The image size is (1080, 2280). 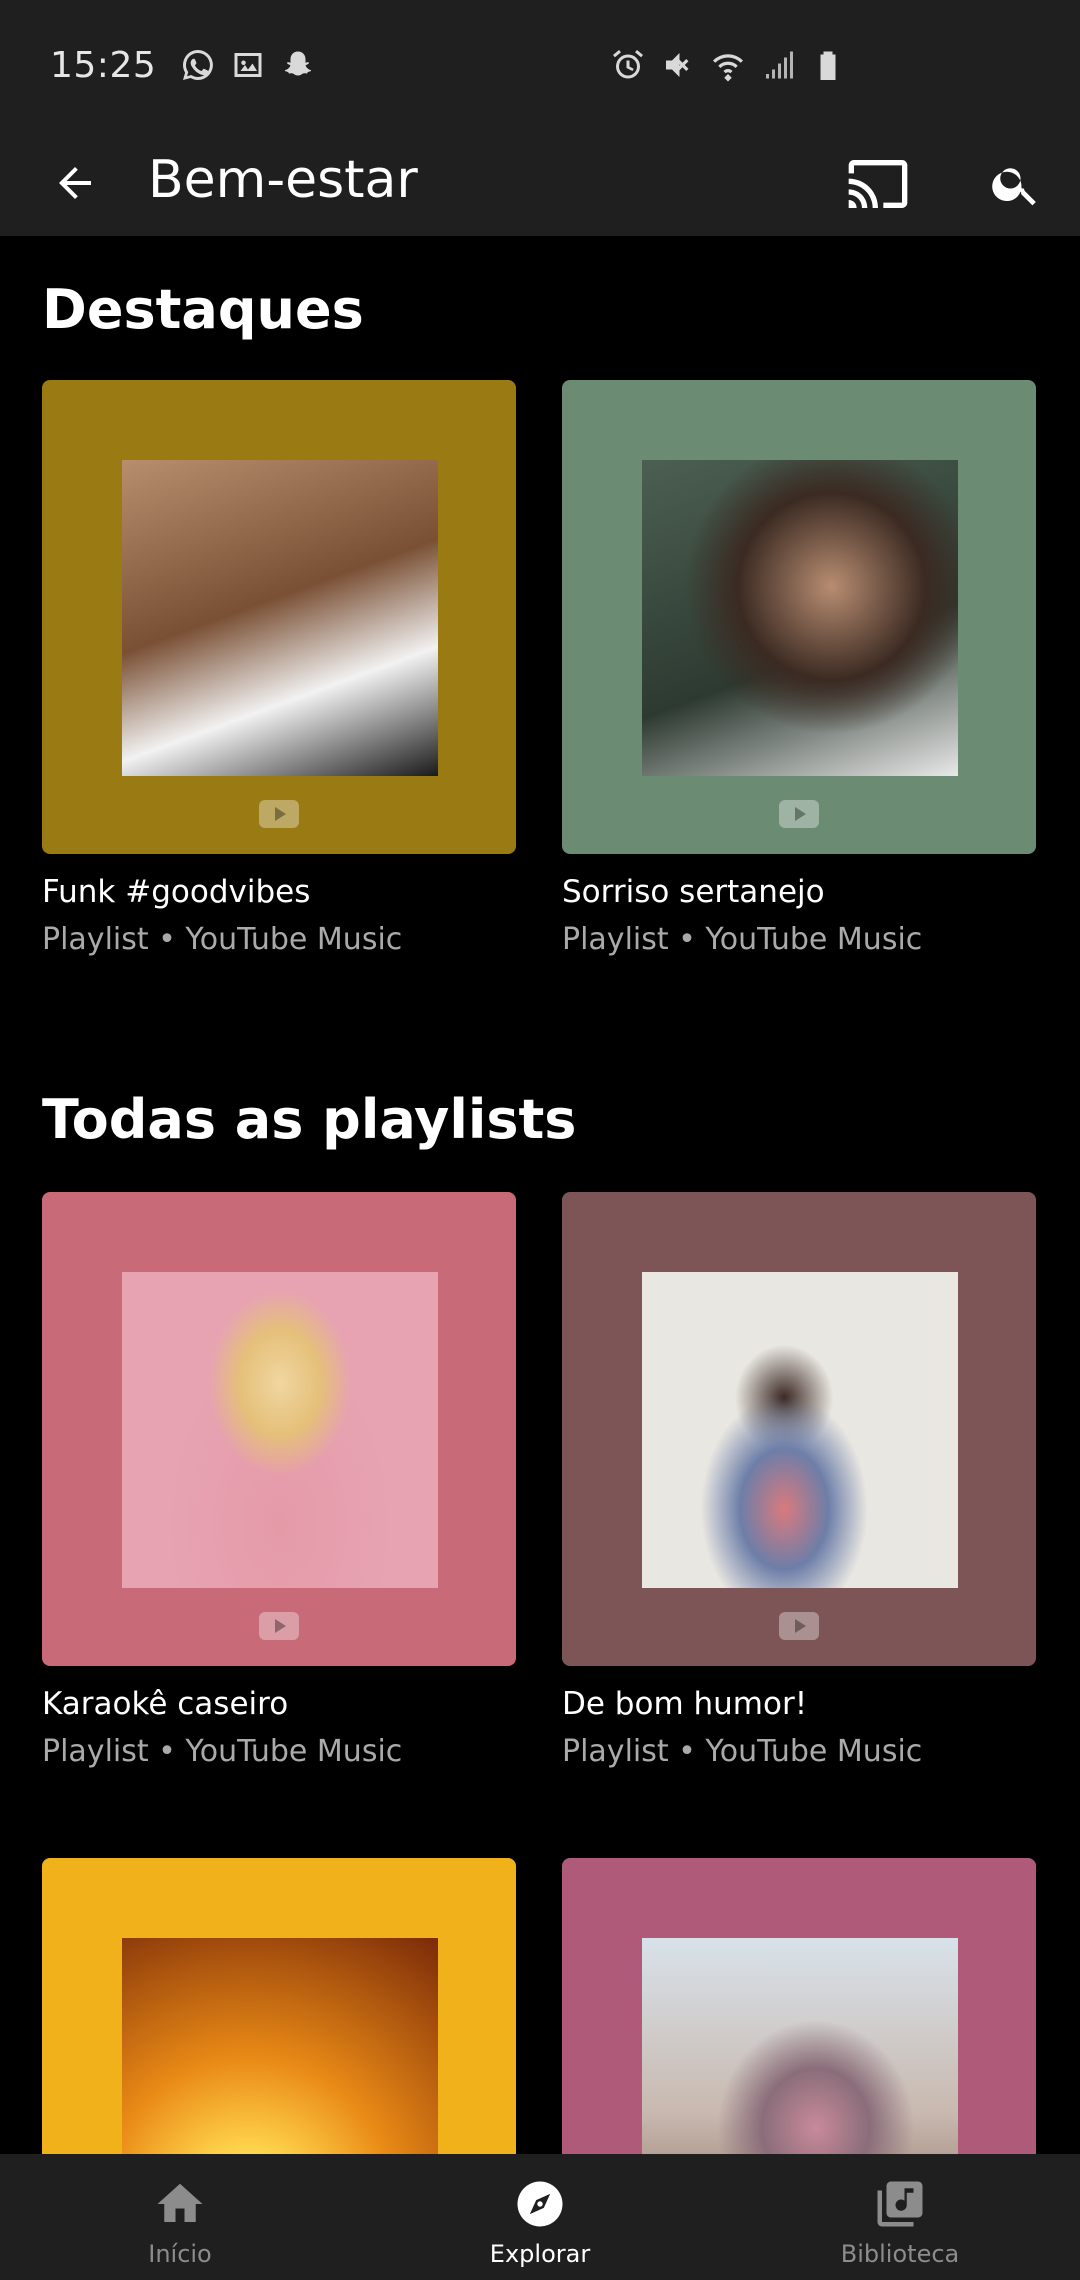 What do you see at coordinates (778, 65) in the screenshot?
I see `signal-icon` at bounding box center [778, 65].